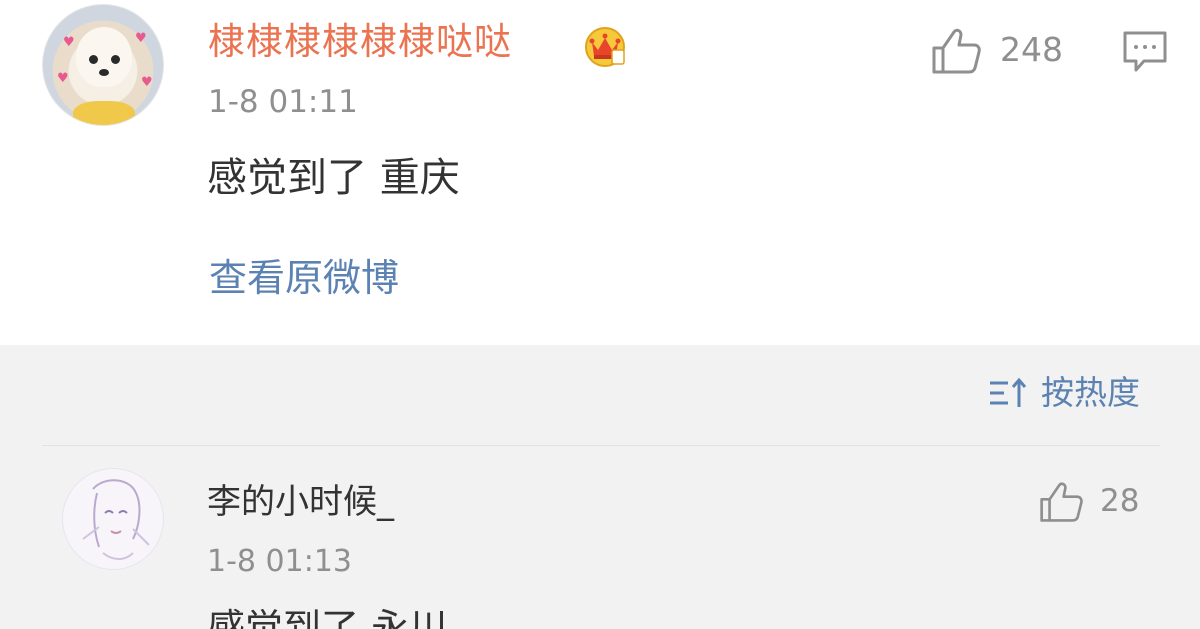  Describe the element at coordinates (116, 519) in the screenshot. I see `avatar-sketch-icon` at that location.